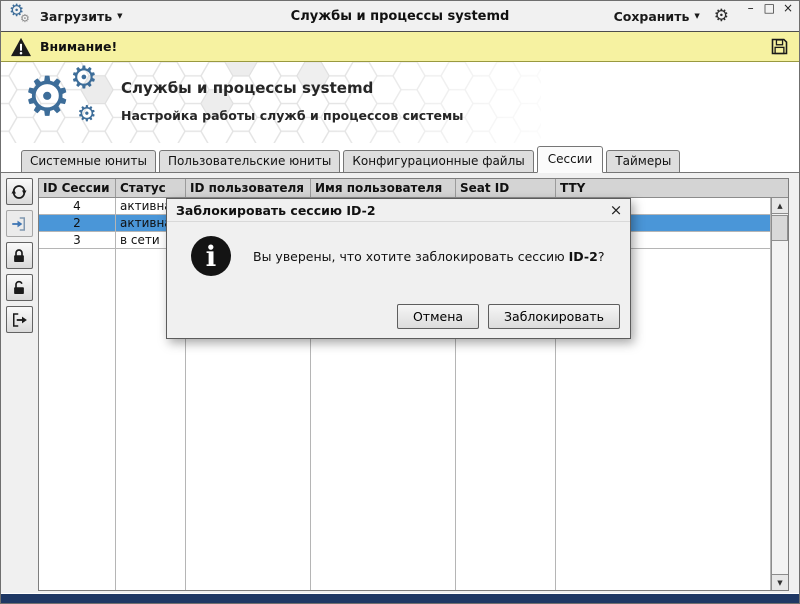 This screenshot has height=604, width=800. I want to click on terminate-session-button, so click(19, 319).